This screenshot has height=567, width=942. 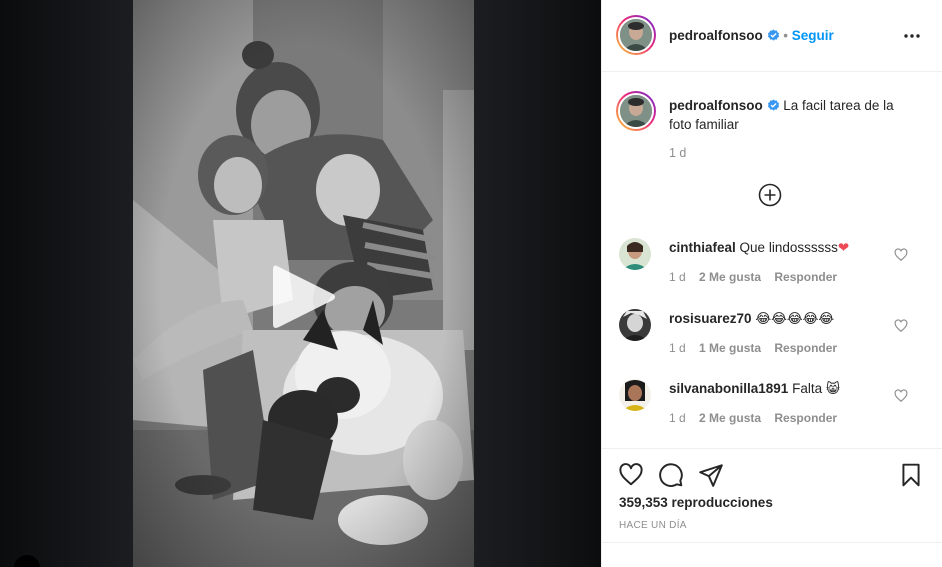 What do you see at coordinates (770, 195) in the screenshot?
I see `plus-circle-icon` at bounding box center [770, 195].